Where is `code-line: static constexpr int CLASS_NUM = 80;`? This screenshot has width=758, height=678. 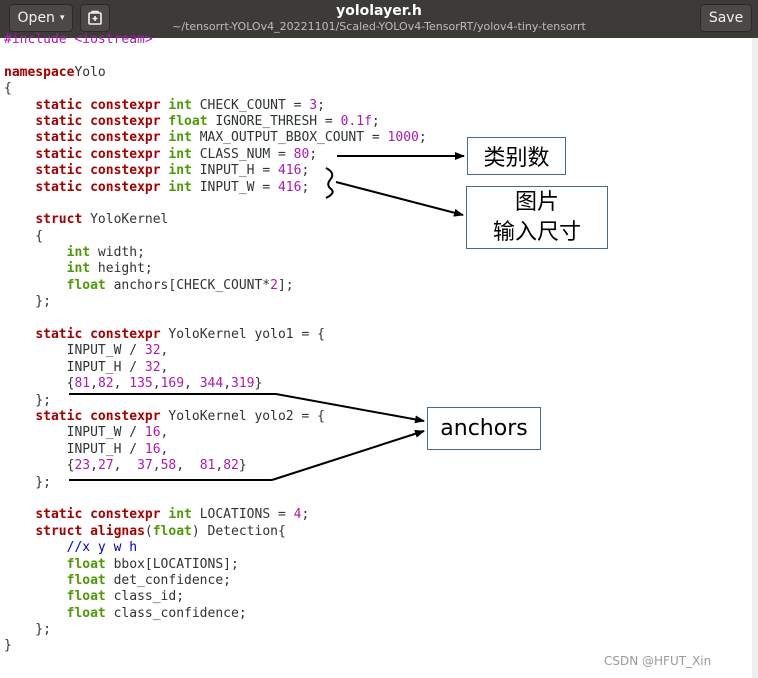
code-line: static constexpr int CLASS_NUM = 80; is located at coordinates (215, 155).